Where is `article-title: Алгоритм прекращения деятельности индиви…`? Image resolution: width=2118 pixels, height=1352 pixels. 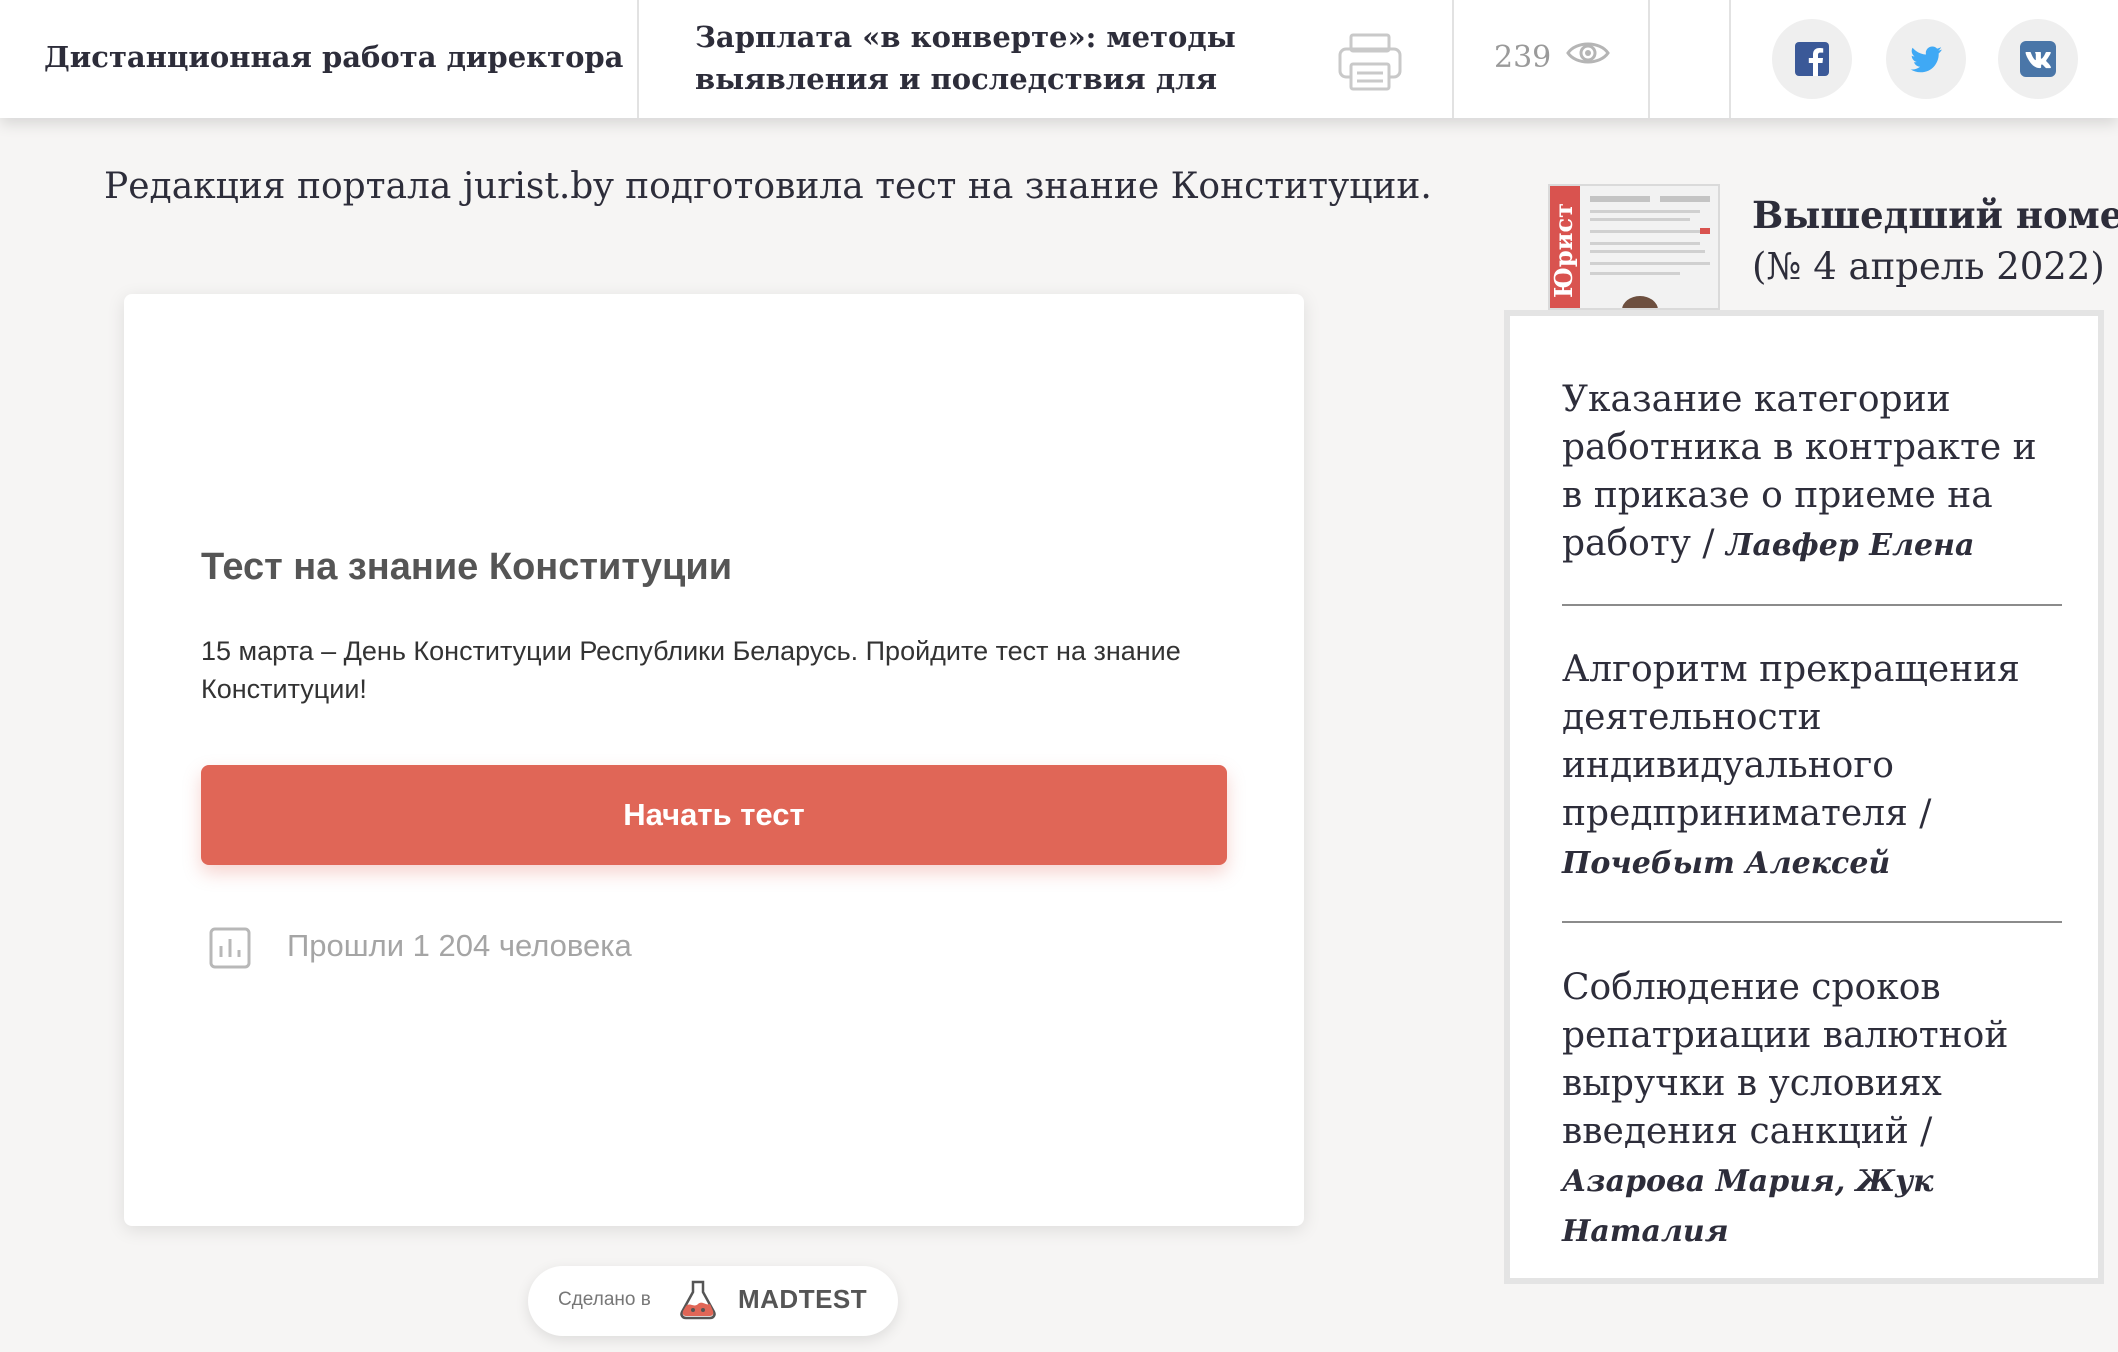
article-title: Алгоритм прекращения деятельности индиви… is located at coordinates (1791, 741).